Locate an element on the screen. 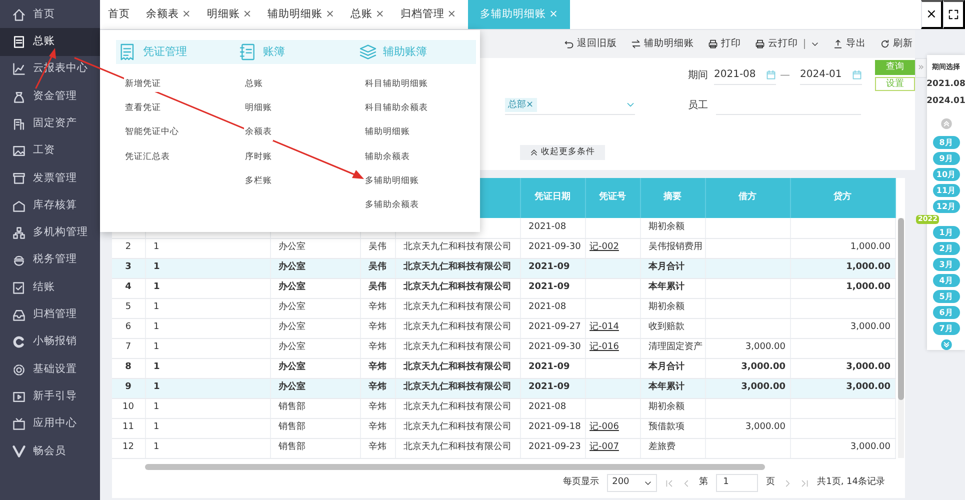 Image resolution: width=965 pixels, height=500 pixels. voucher-link: 记-014 is located at coordinates (604, 327).